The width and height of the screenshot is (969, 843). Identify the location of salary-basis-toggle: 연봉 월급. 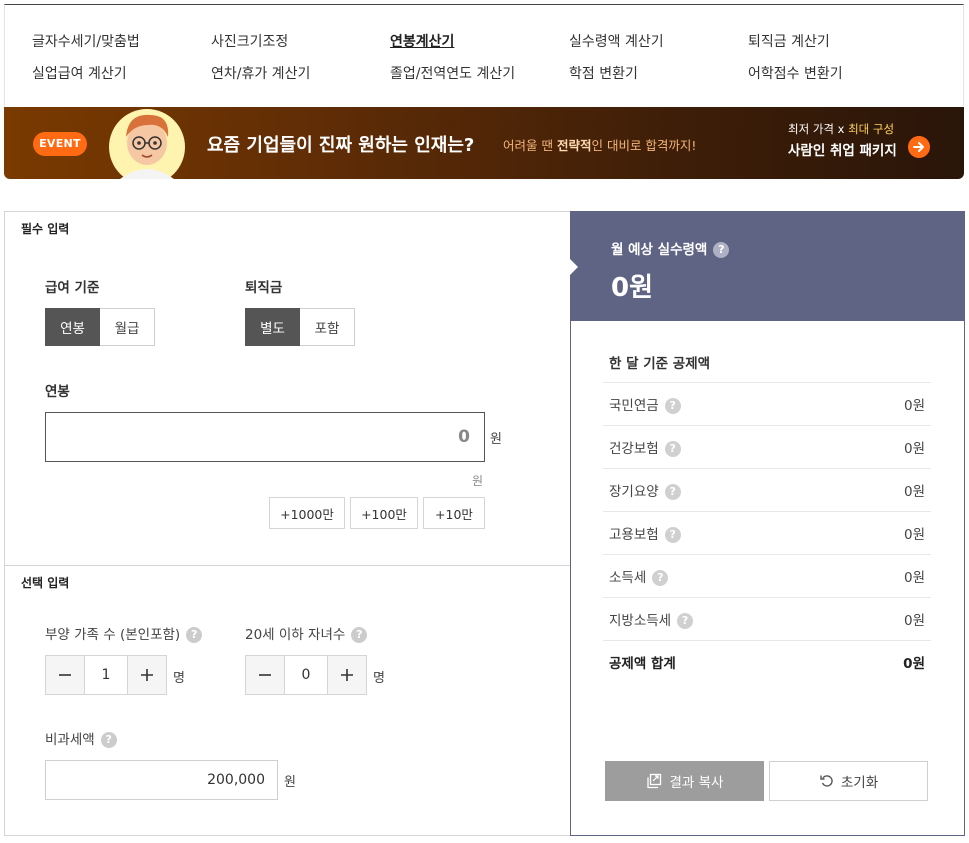
(100, 327).